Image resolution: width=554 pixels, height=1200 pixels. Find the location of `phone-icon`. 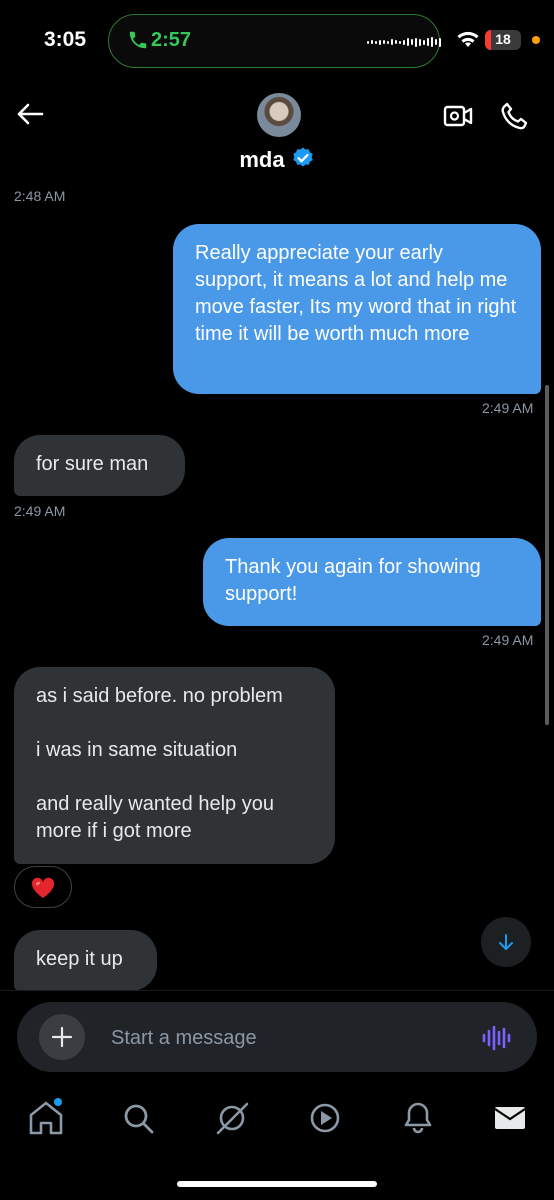

phone-icon is located at coordinates (138, 40).